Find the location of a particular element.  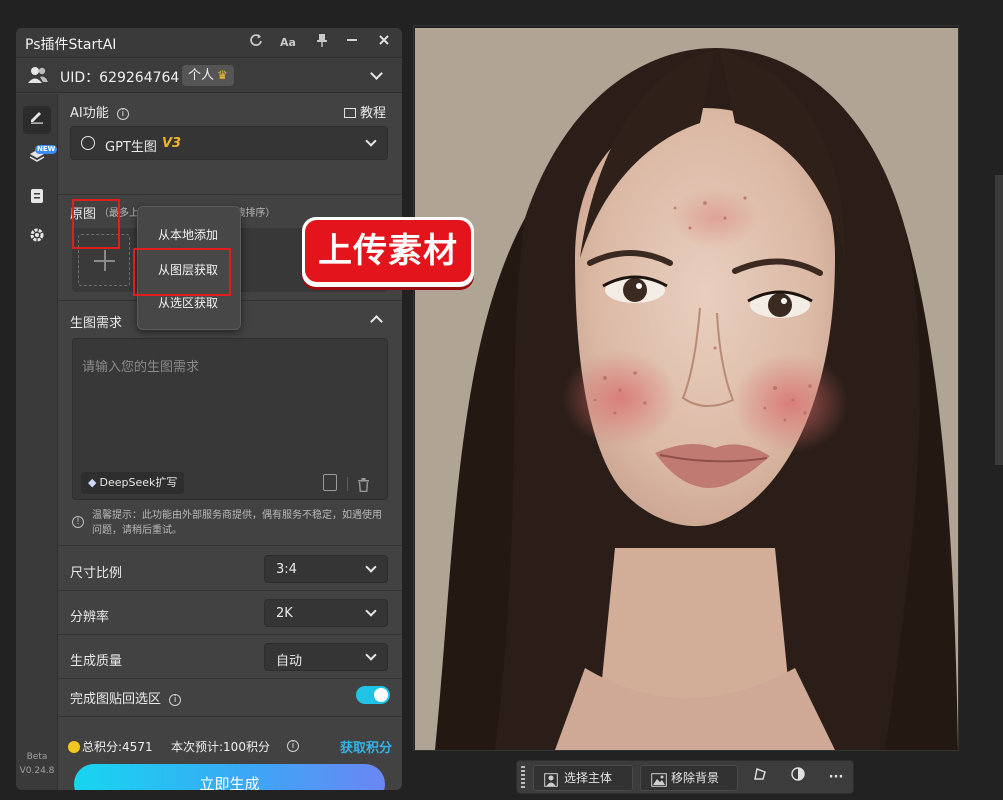

version-number: V0.24.8 is located at coordinates (37, 771).